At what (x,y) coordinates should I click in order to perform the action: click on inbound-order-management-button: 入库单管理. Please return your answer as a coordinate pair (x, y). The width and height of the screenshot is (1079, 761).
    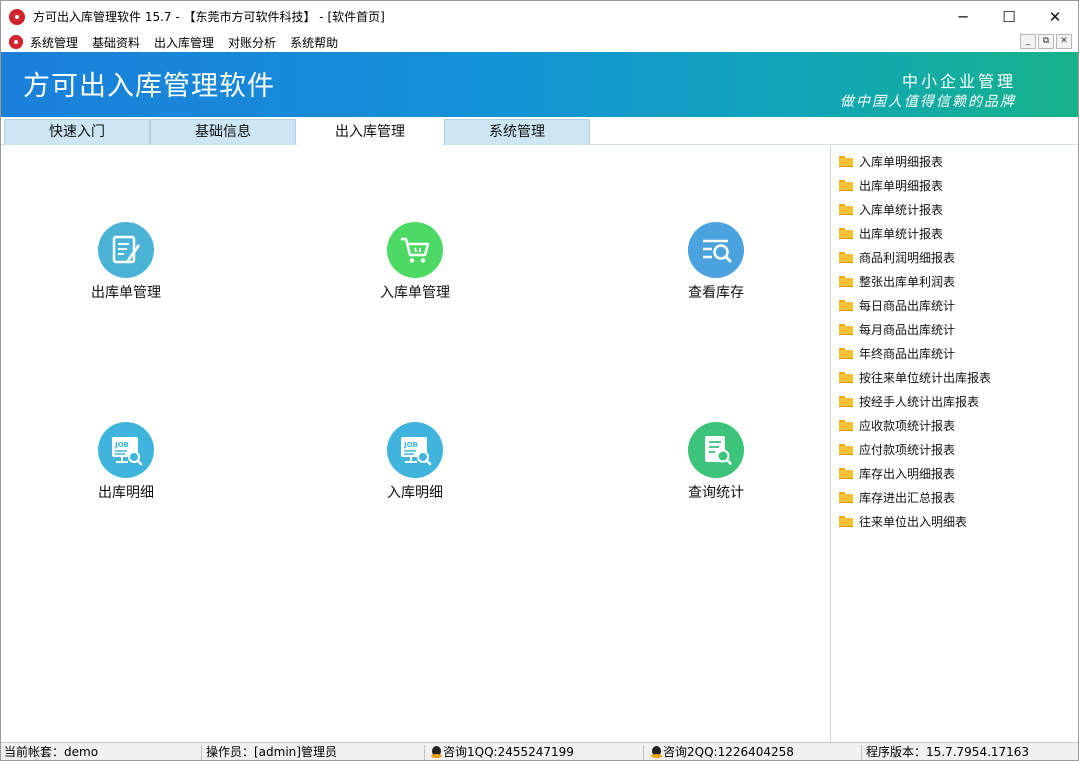
    Looking at the image, I should click on (415, 262).